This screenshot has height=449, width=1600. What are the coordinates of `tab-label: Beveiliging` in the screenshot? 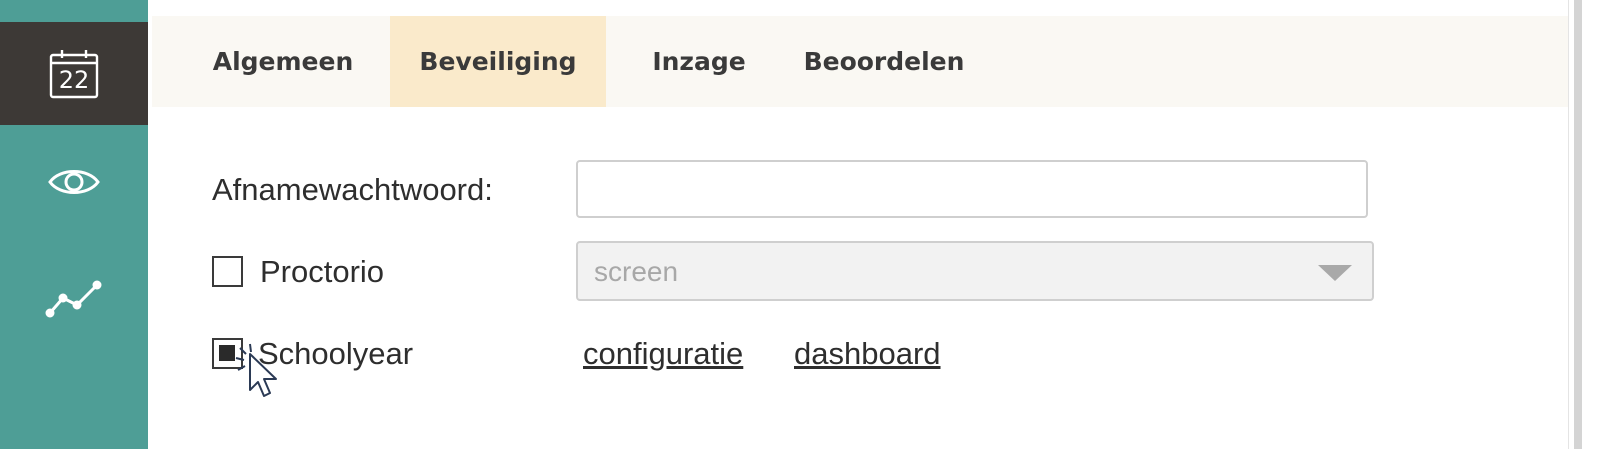 It's located at (498, 61).